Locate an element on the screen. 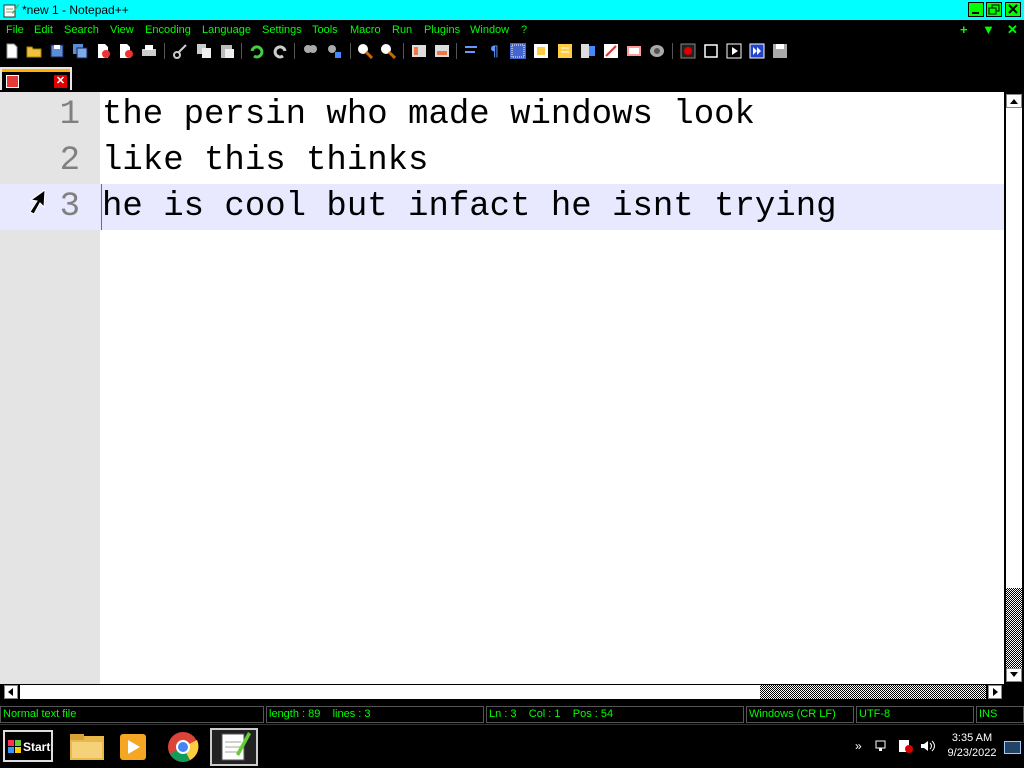  run-macro-multiple-icon is located at coordinates (757, 51).